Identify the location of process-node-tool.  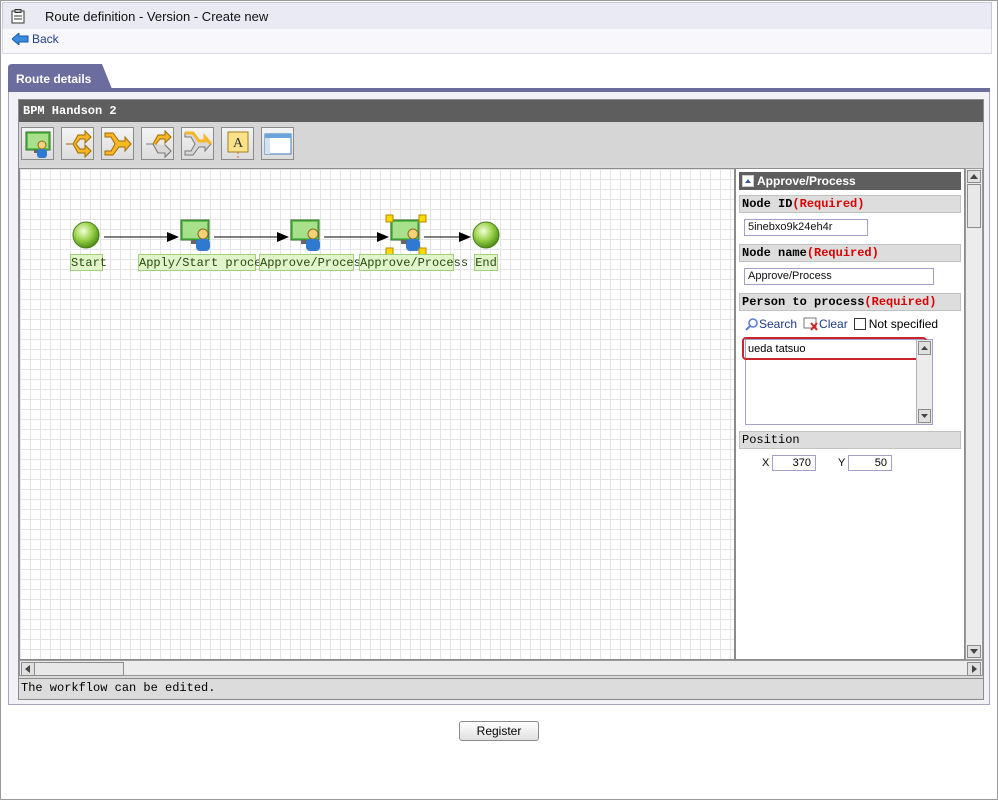
(37, 143).